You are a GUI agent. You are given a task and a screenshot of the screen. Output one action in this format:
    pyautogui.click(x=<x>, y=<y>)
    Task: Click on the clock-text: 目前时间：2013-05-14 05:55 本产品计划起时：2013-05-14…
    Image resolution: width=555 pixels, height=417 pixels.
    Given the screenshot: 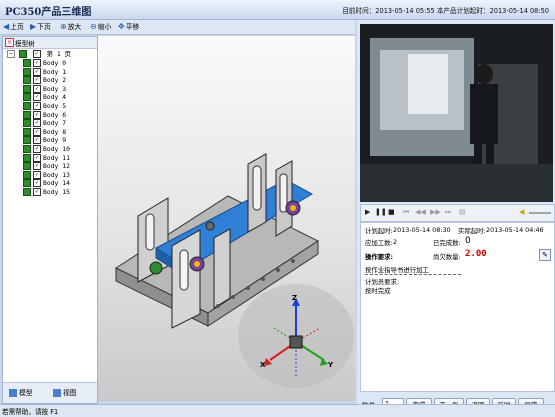 What is the action you would take?
    pyautogui.click(x=445, y=11)
    